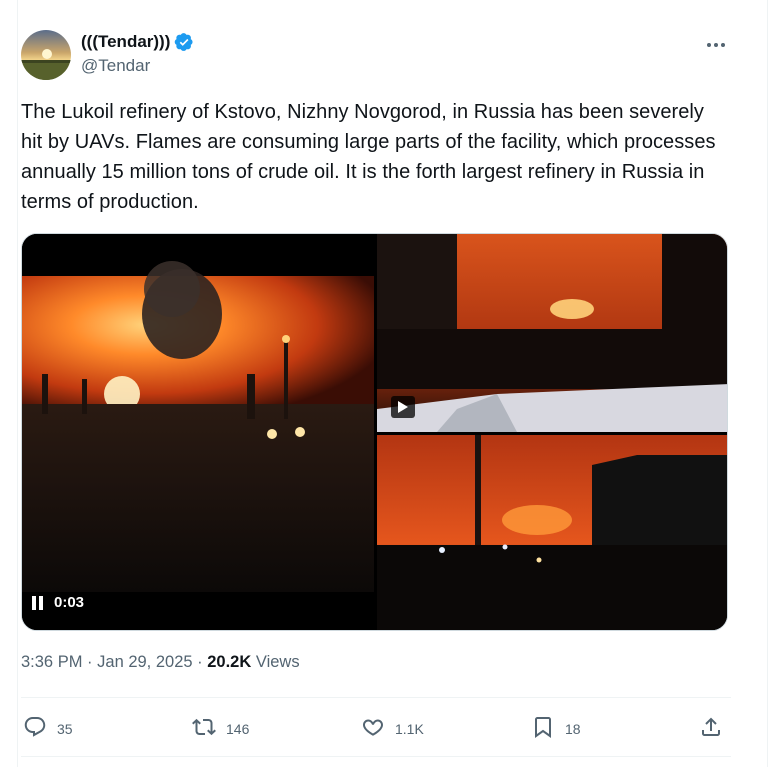  I want to click on more-options-button, so click(716, 44).